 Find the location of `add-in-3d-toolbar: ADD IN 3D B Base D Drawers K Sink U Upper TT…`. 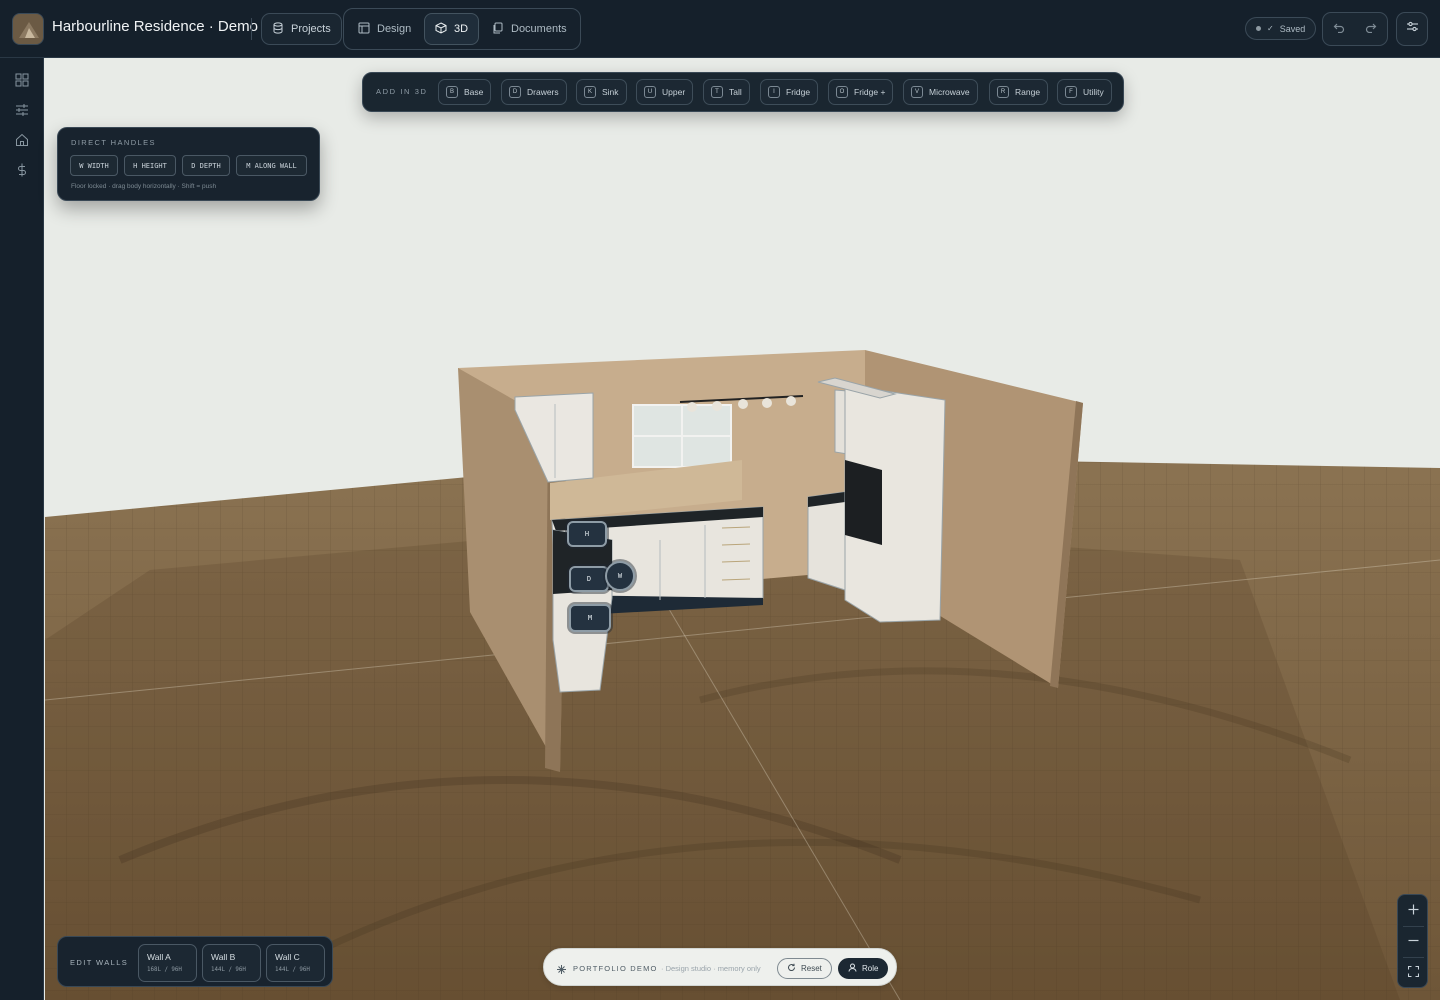

add-in-3d-toolbar: ADD IN 3D B Base D Drawers K Sink U Upper TT… is located at coordinates (743, 92).